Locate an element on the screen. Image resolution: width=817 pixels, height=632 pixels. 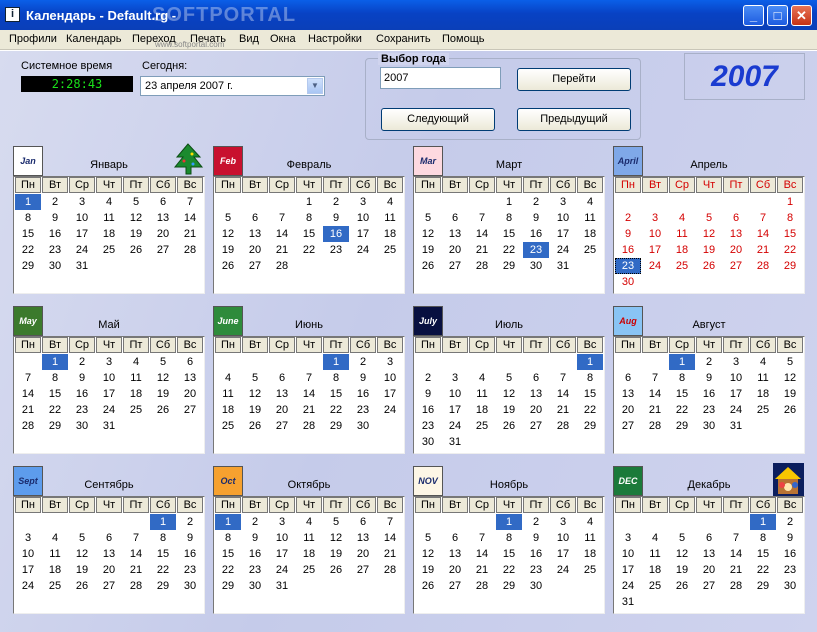
menu-calendar: Календарь is located at coordinates (94, 39).